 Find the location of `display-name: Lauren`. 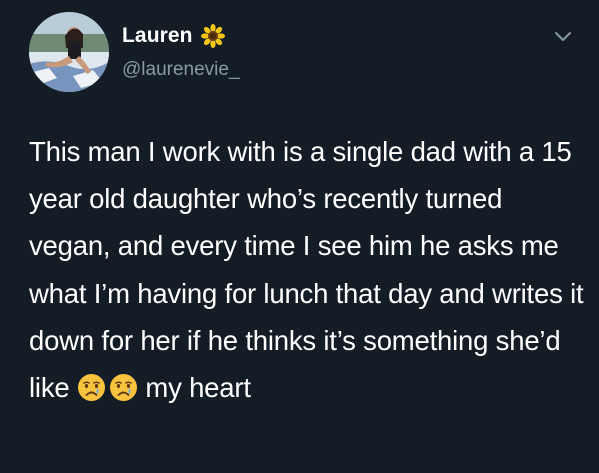

display-name: Lauren is located at coordinates (157, 36).